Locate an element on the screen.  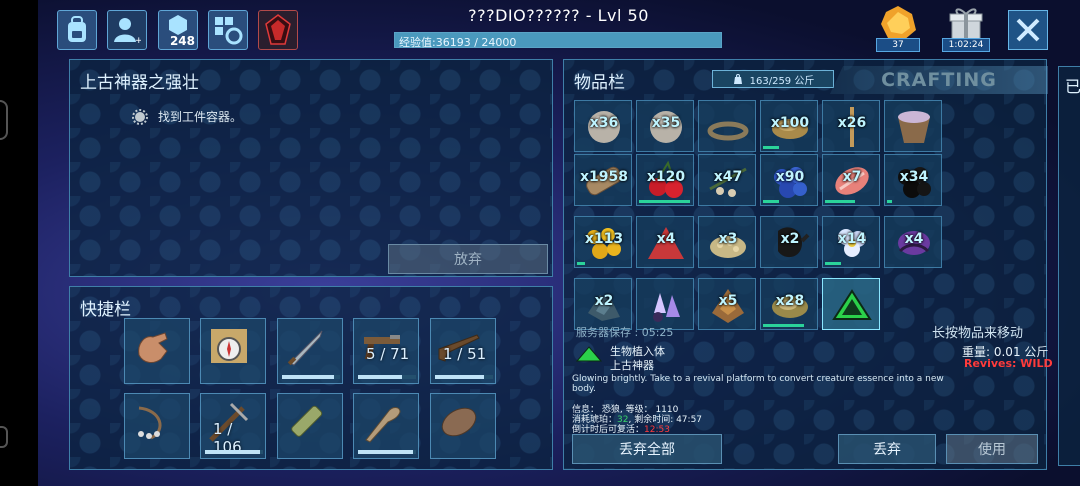
daily-gift: 1:02:24 is located at coordinates (966, 28).